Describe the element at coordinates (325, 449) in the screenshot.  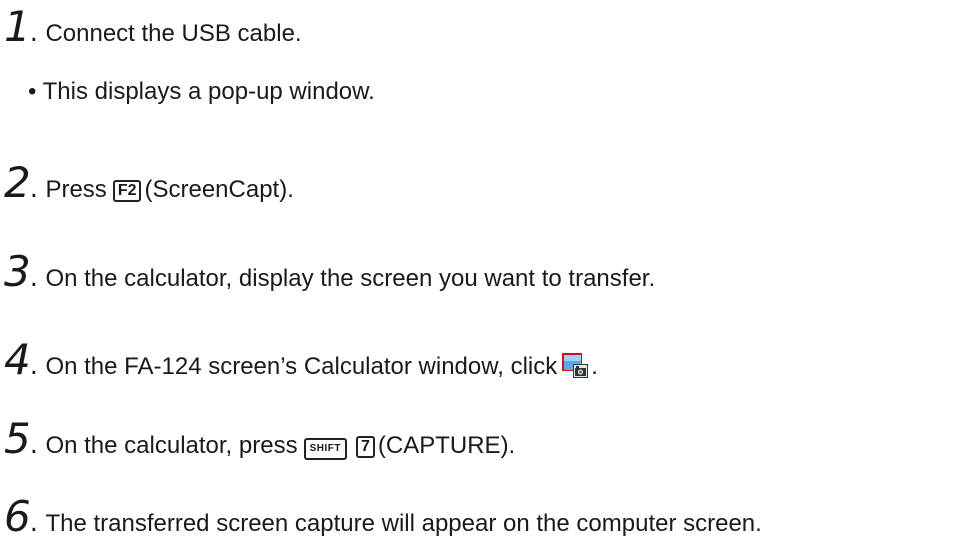
I see `shift-key: SHIFT` at that location.